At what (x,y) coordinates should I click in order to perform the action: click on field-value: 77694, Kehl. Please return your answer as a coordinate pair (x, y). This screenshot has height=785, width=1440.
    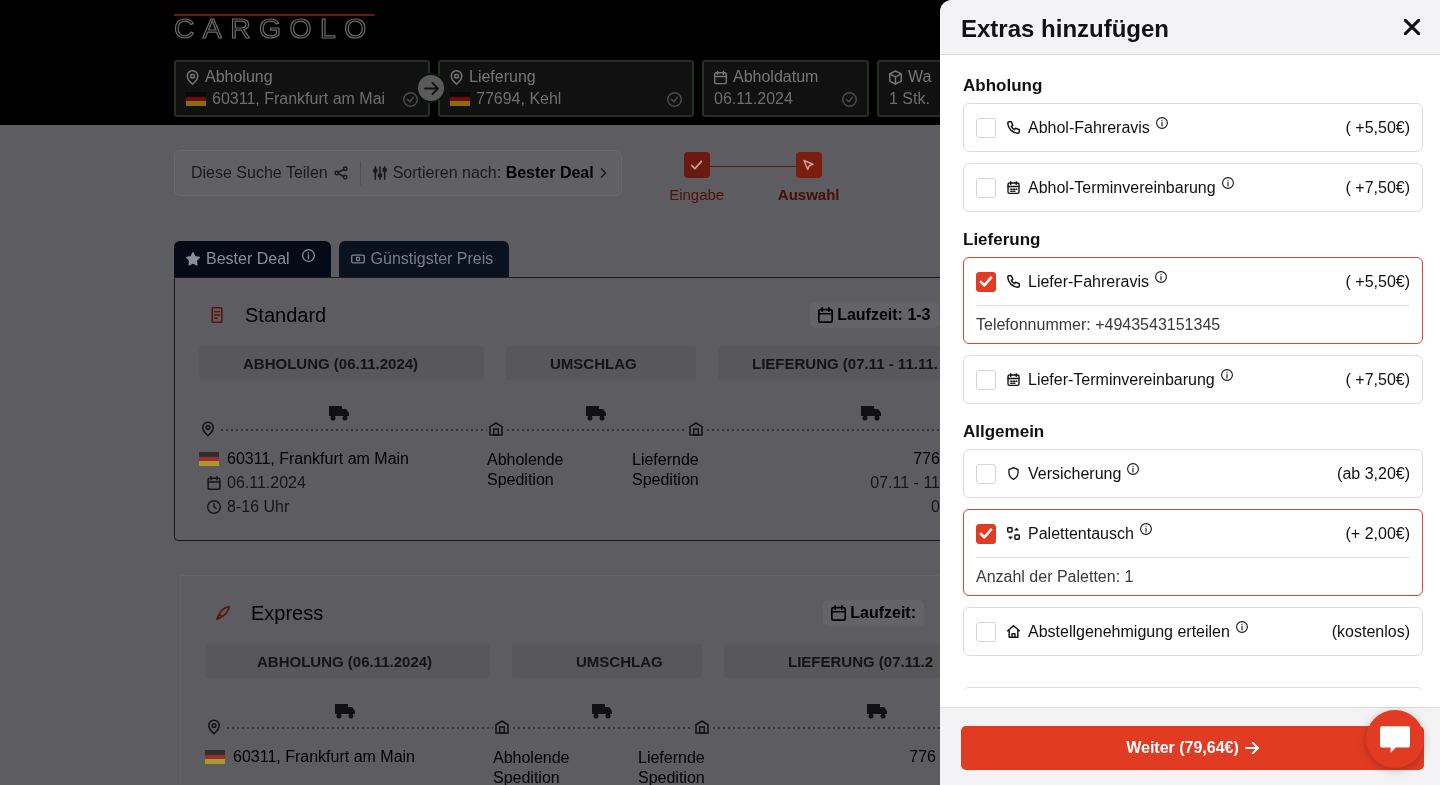
    Looking at the image, I should click on (519, 99).